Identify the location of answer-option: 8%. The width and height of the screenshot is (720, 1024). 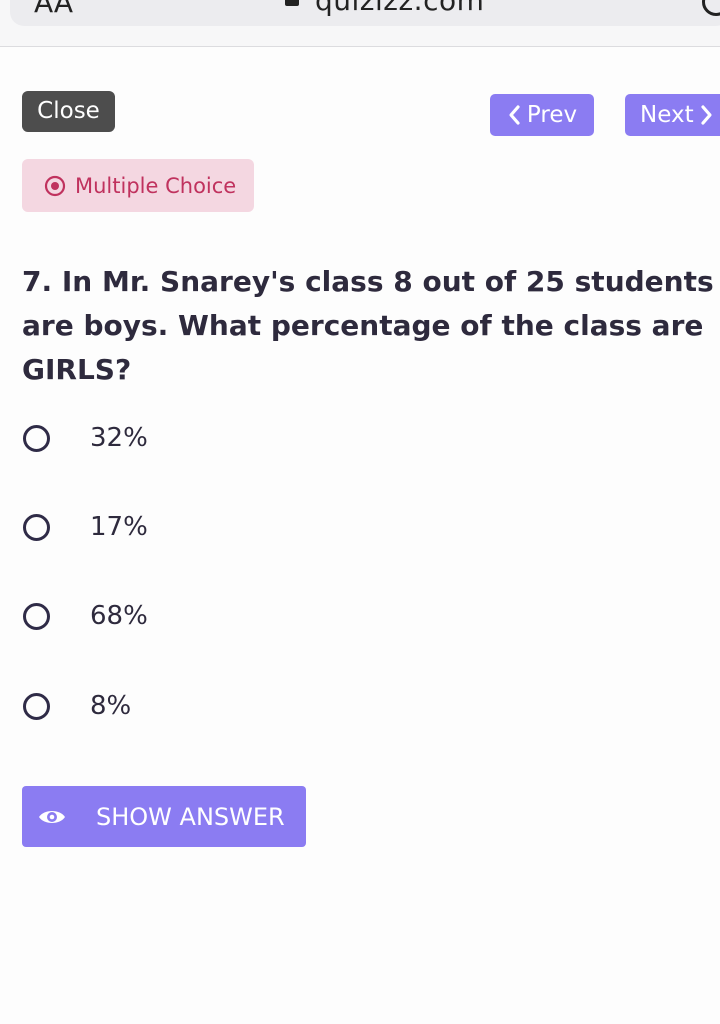
(172, 706).